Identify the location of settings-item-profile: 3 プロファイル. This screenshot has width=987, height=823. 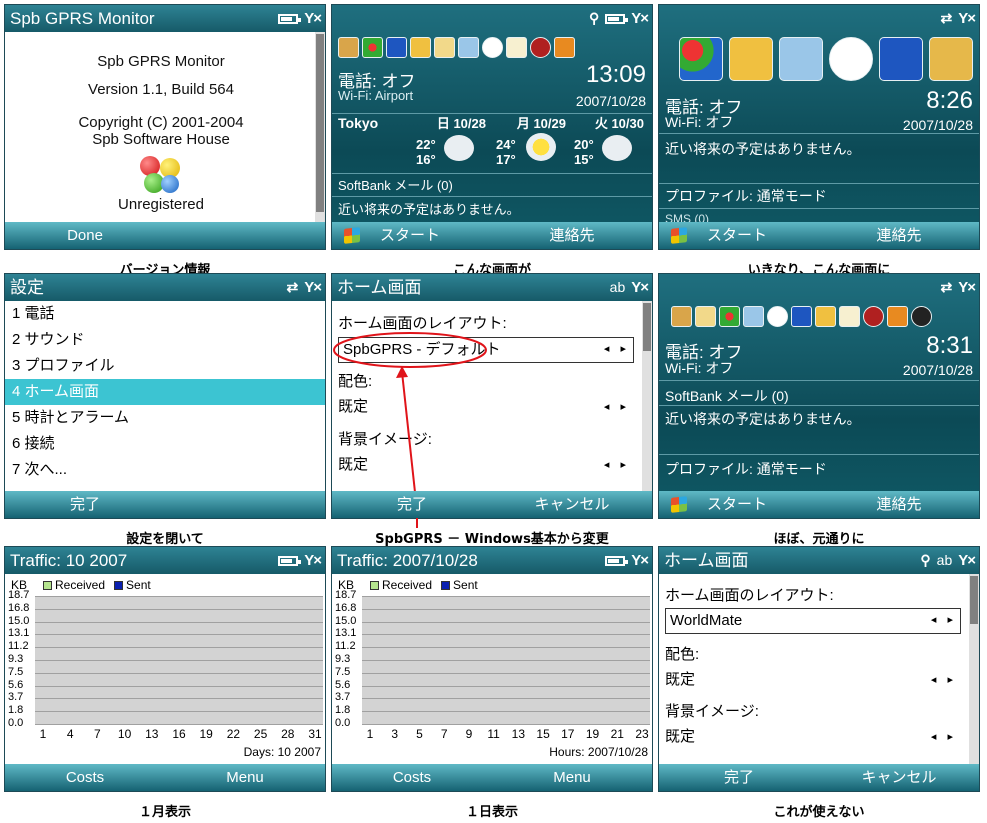
(165, 366).